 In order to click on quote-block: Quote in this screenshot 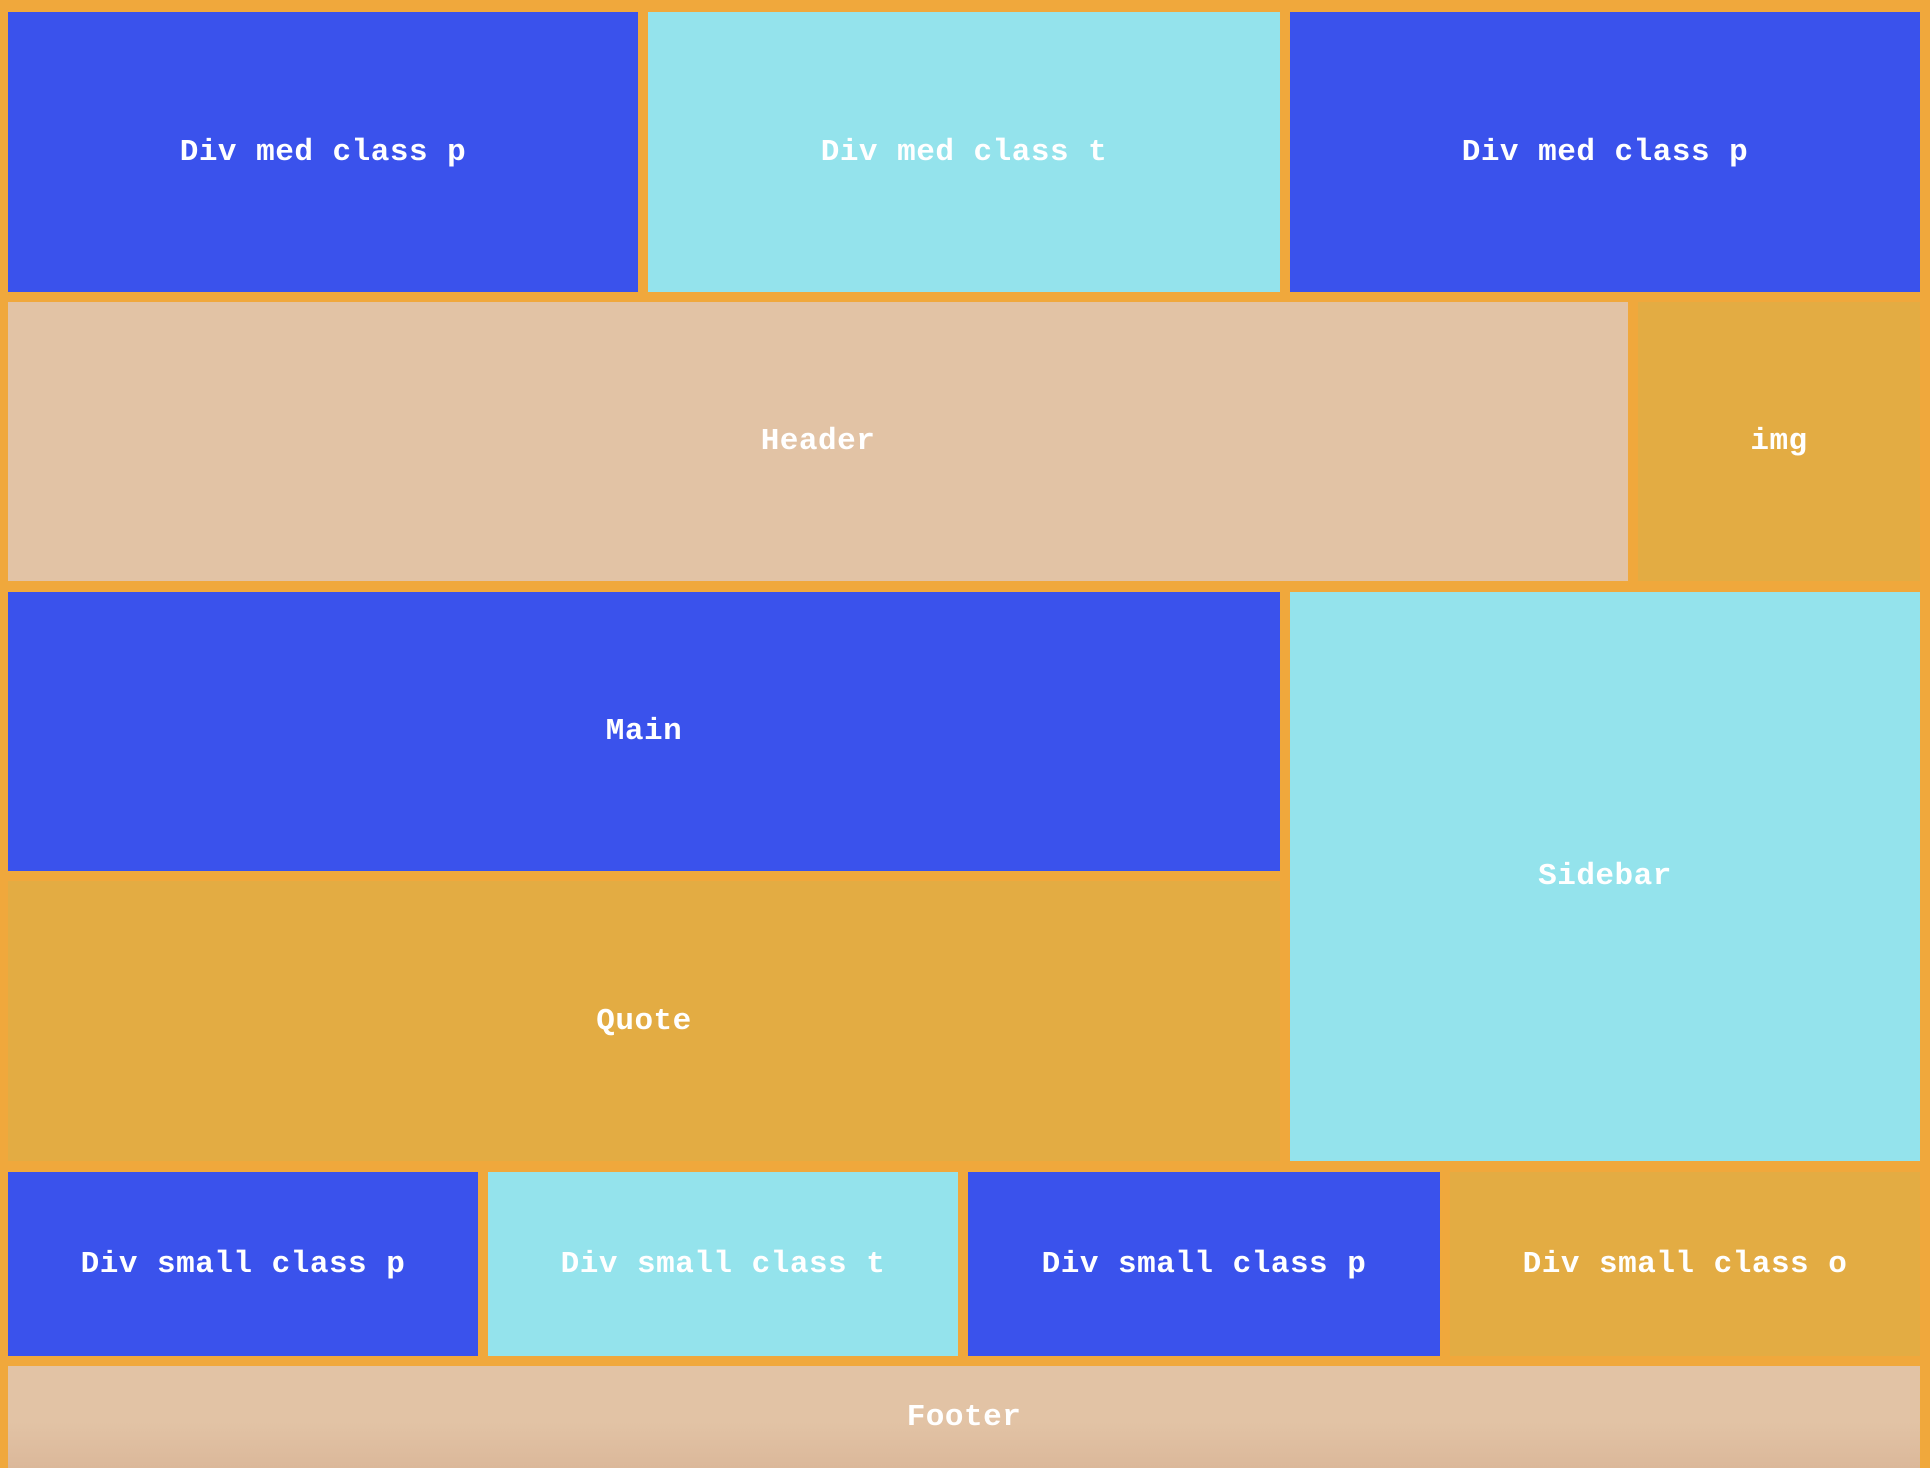, I will do `click(644, 1021)`.